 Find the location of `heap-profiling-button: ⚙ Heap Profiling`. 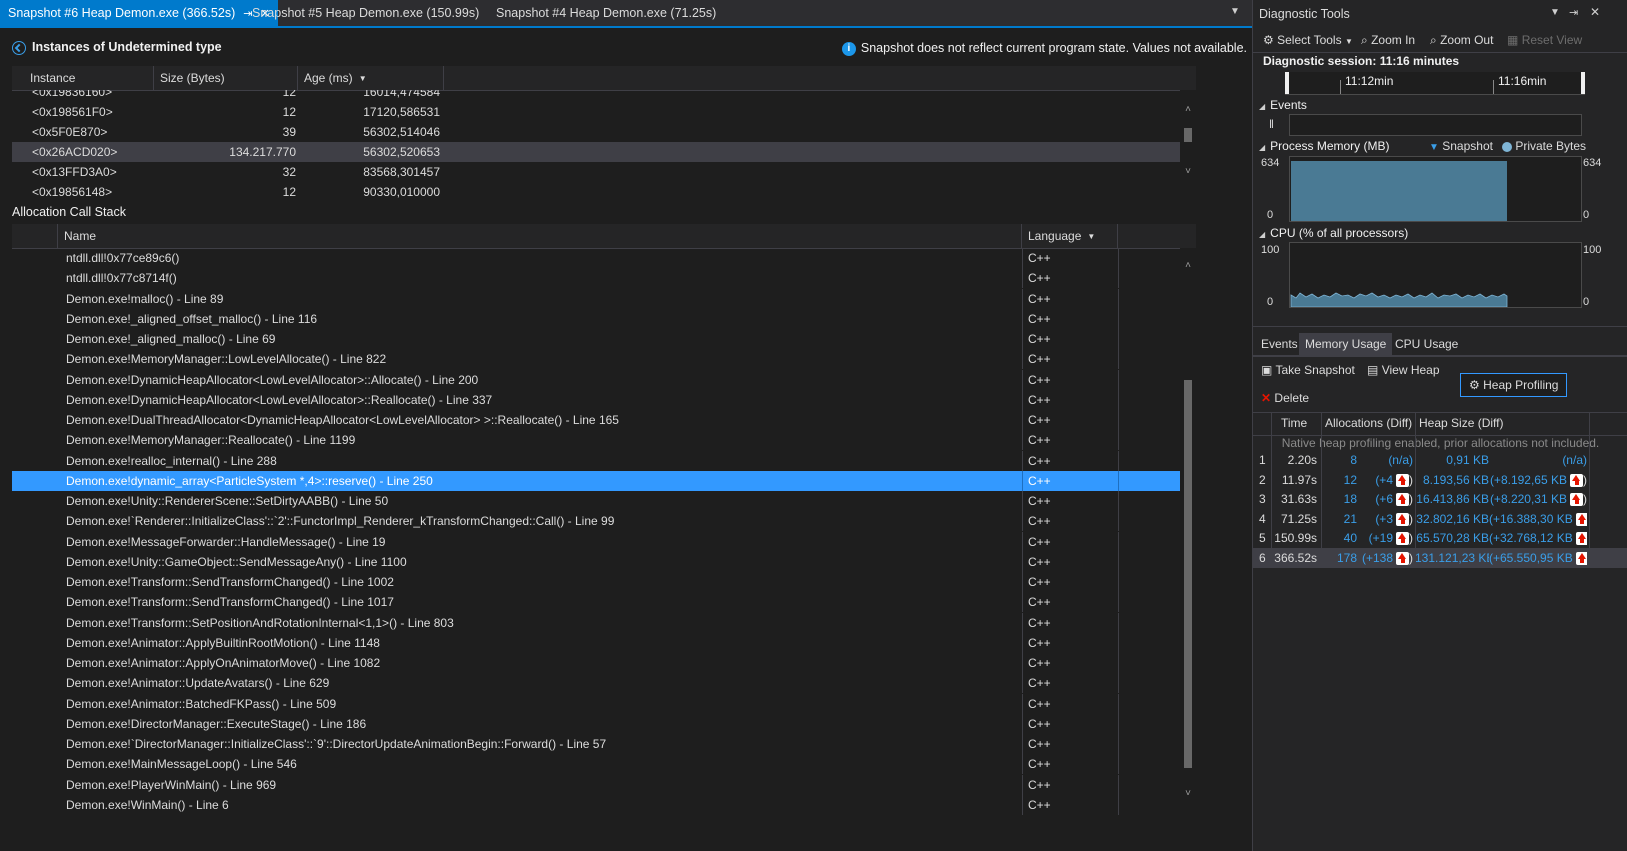

heap-profiling-button: ⚙ Heap Profiling is located at coordinates (1514, 385).